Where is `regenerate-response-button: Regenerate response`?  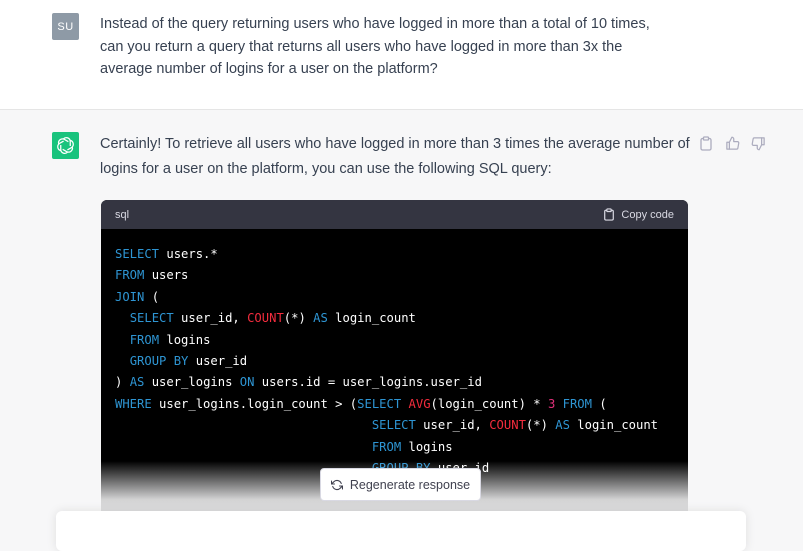
regenerate-response-button: Regenerate response is located at coordinates (400, 484).